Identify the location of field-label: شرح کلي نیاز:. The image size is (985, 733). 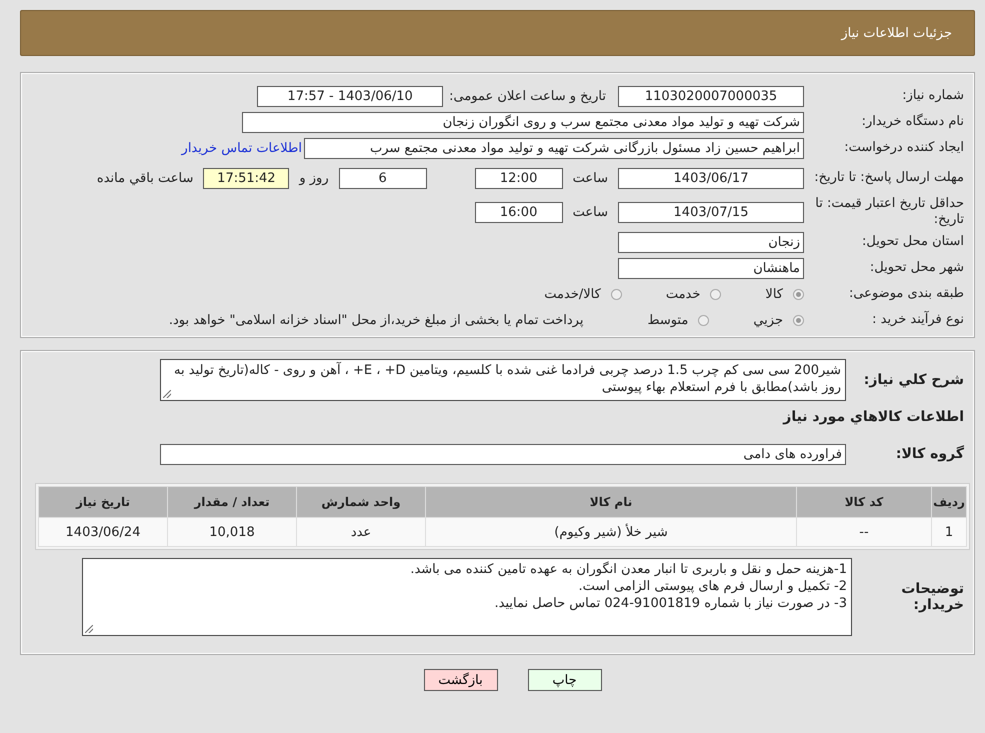
(913, 380).